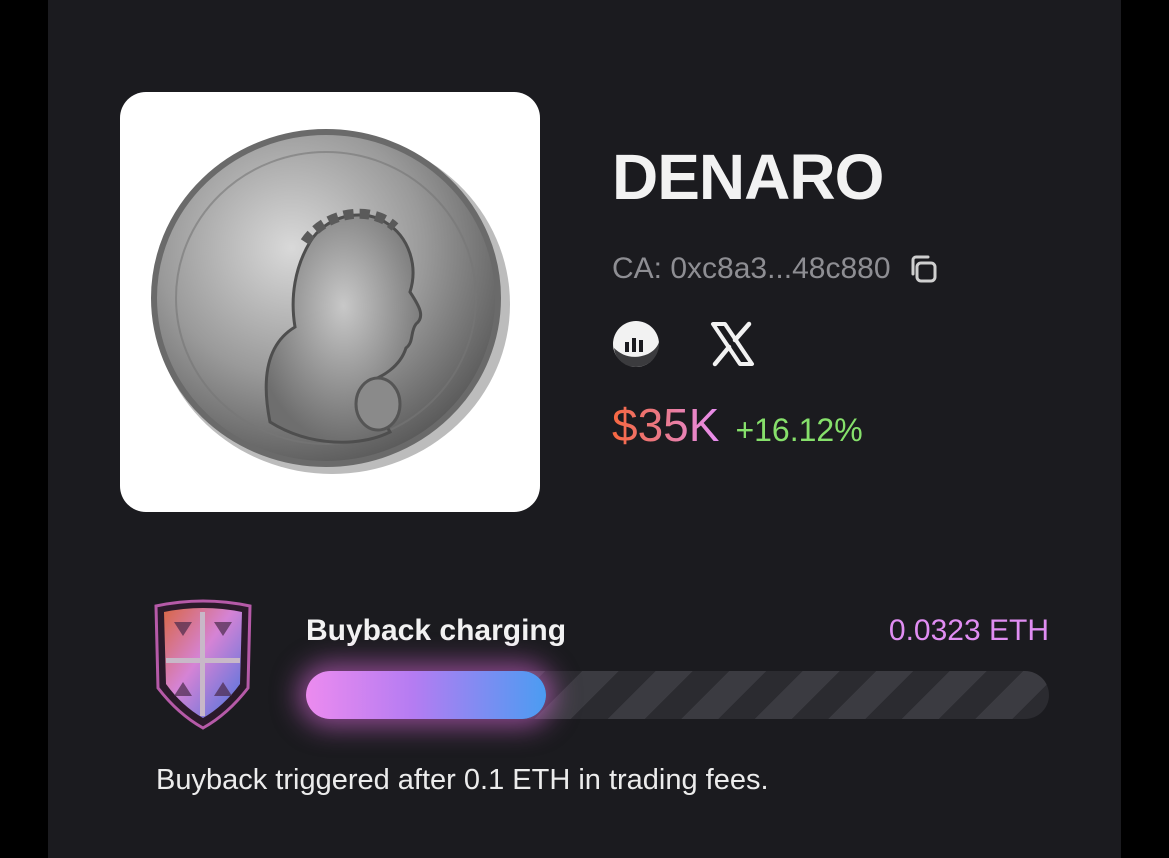 The image size is (1169, 858). Describe the element at coordinates (436, 630) in the screenshot. I see `buyback-label: Buyback charging` at that location.